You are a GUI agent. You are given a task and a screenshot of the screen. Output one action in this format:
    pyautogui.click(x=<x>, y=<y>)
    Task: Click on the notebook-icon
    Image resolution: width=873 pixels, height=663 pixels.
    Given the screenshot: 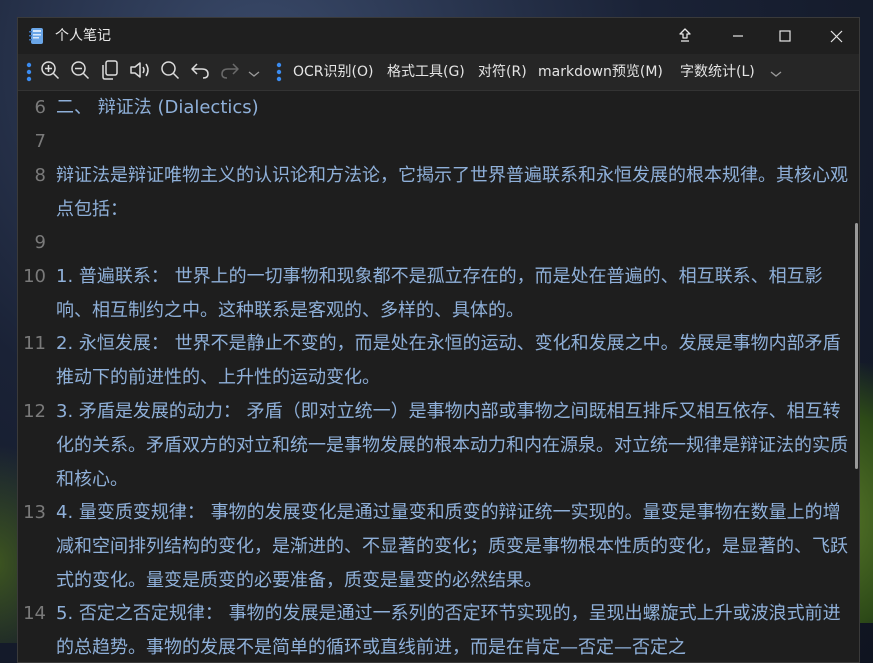 What is the action you would take?
    pyautogui.click(x=37, y=36)
    